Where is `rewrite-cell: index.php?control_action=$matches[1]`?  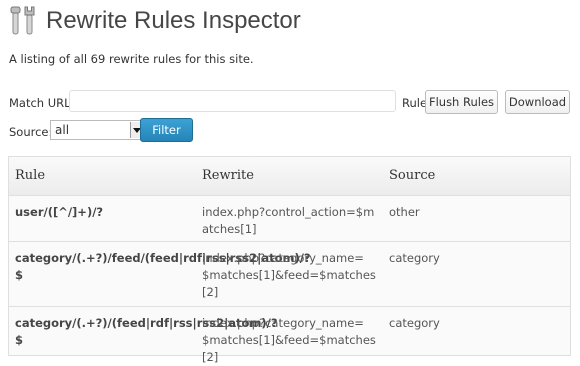
rewrite-cell: index.php?control_action=$matches[1] is located at coordinates (288, 220).